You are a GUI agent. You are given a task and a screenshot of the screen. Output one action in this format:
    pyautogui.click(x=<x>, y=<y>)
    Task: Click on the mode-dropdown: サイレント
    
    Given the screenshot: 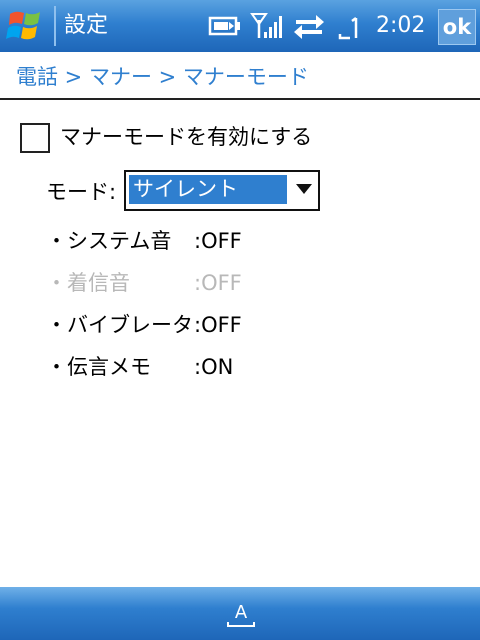 What is the action you would take?
    pyautogui.click(x=222, y=190)
    